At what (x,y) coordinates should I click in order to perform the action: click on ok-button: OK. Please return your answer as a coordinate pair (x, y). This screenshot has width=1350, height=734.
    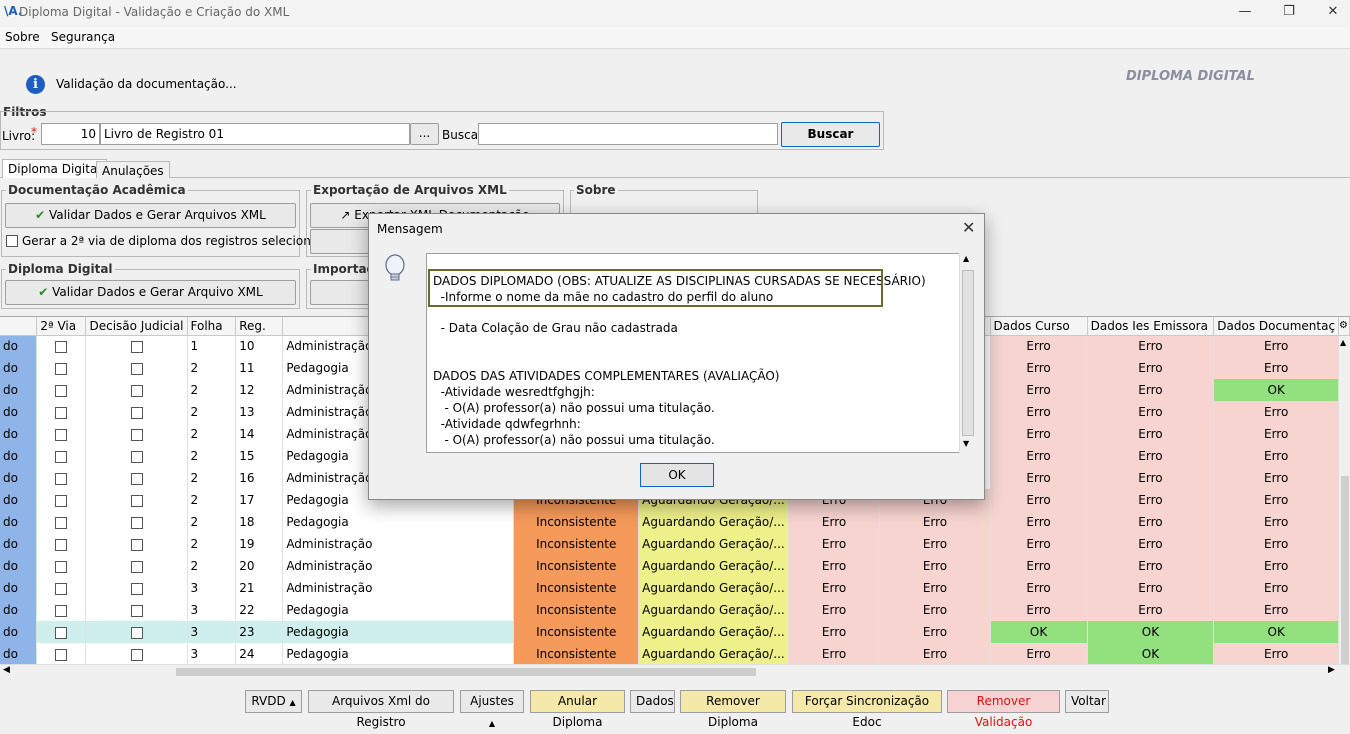
    Looking at the image, I should click on (677, 475).